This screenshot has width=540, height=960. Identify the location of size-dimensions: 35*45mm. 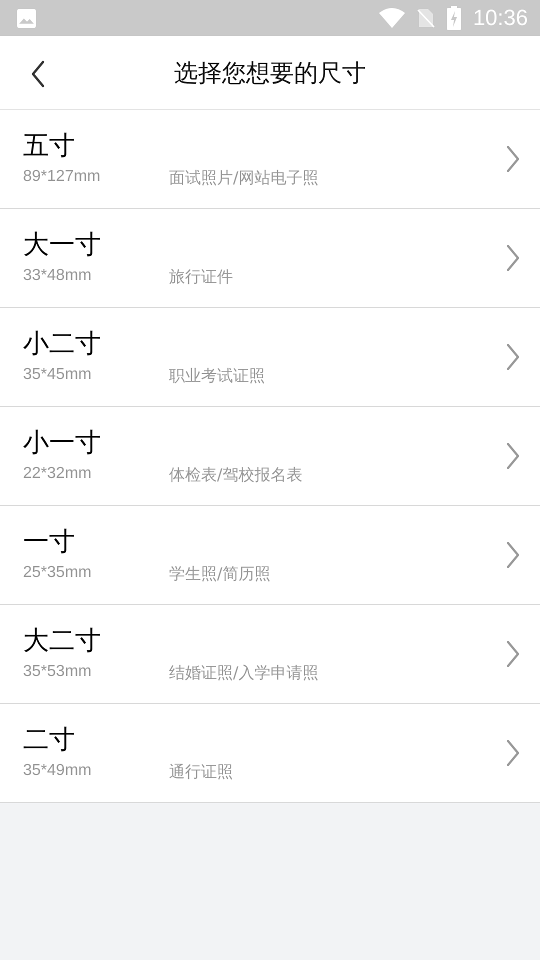
(57, 375).